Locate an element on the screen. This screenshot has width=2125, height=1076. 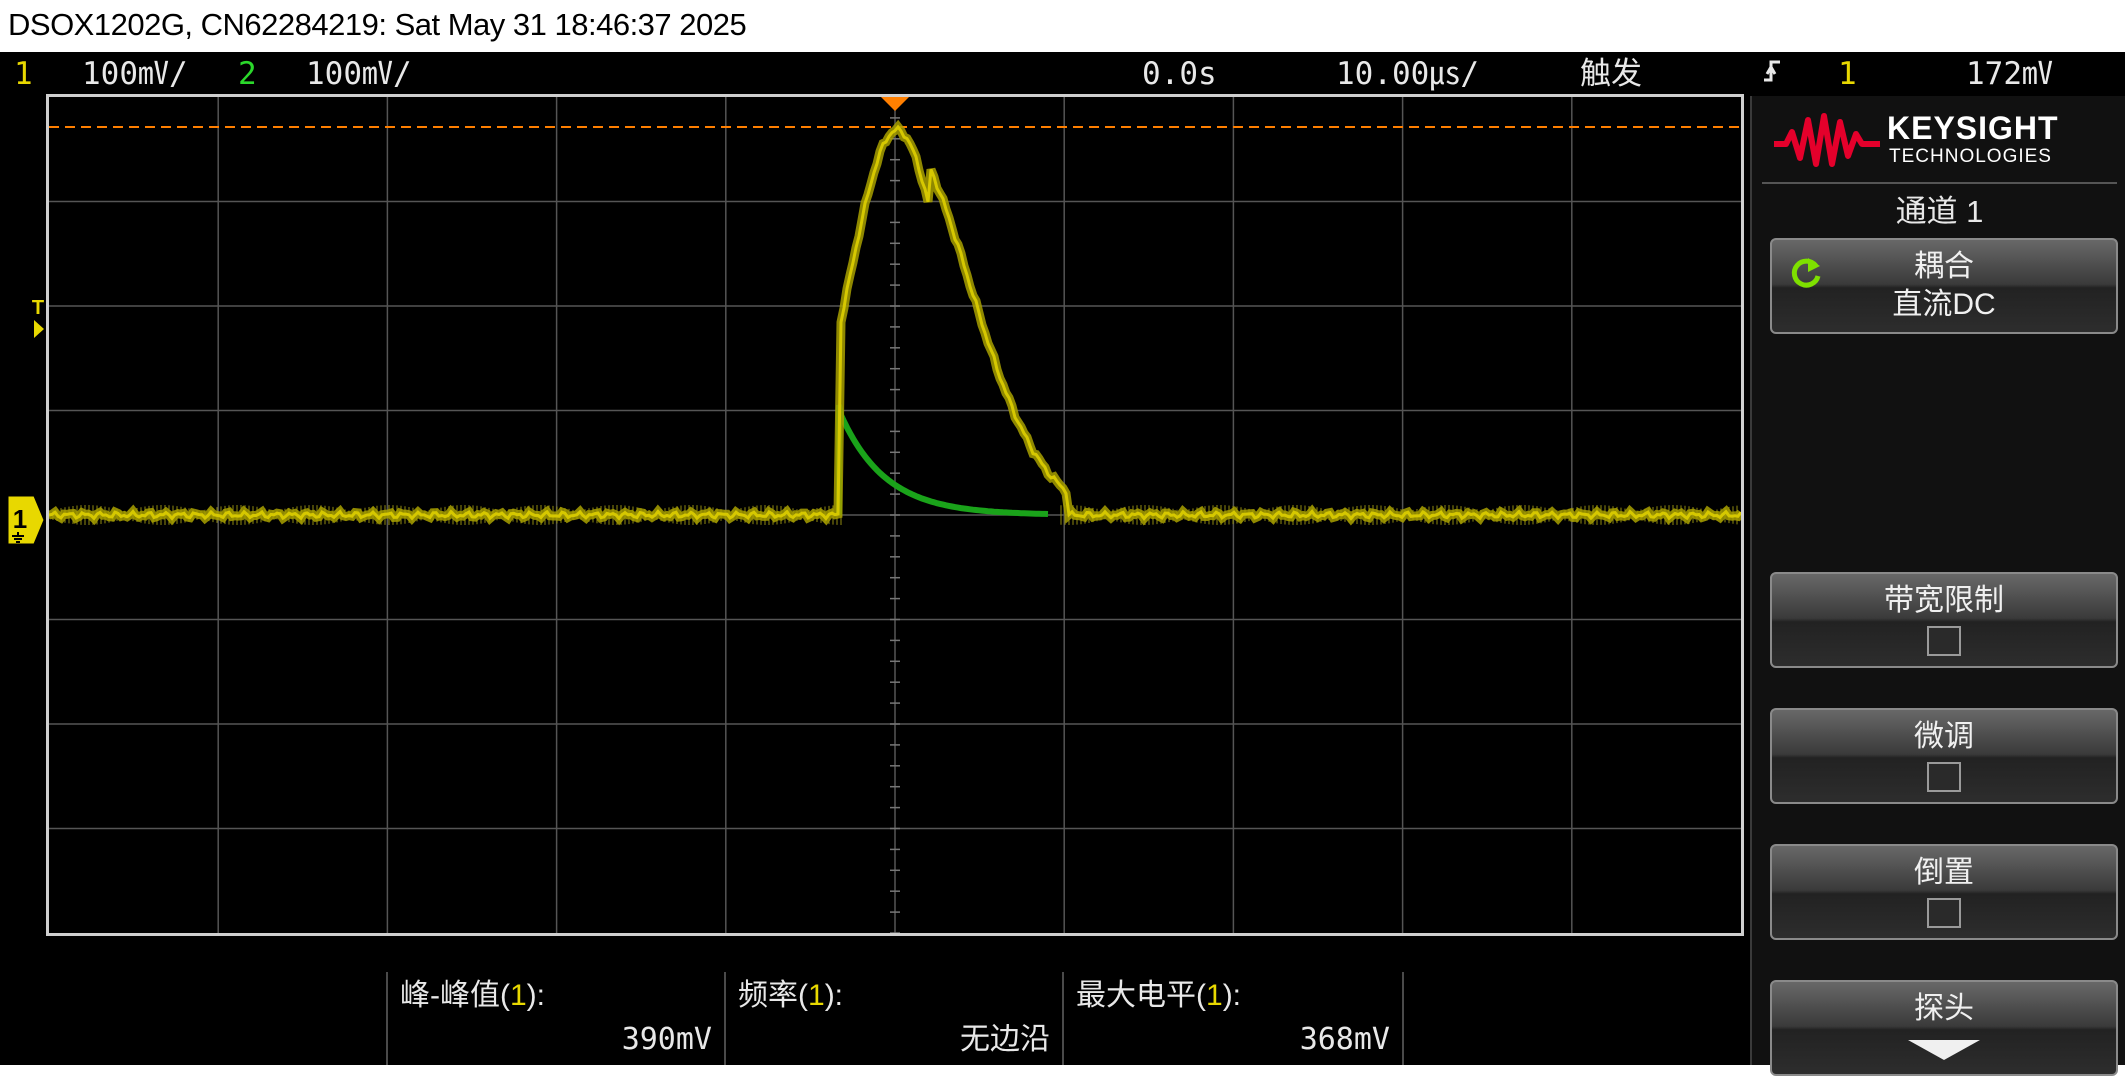
measurement-max-level: 最大电平(1): 368mV is located at coordinates (1234, 1018).